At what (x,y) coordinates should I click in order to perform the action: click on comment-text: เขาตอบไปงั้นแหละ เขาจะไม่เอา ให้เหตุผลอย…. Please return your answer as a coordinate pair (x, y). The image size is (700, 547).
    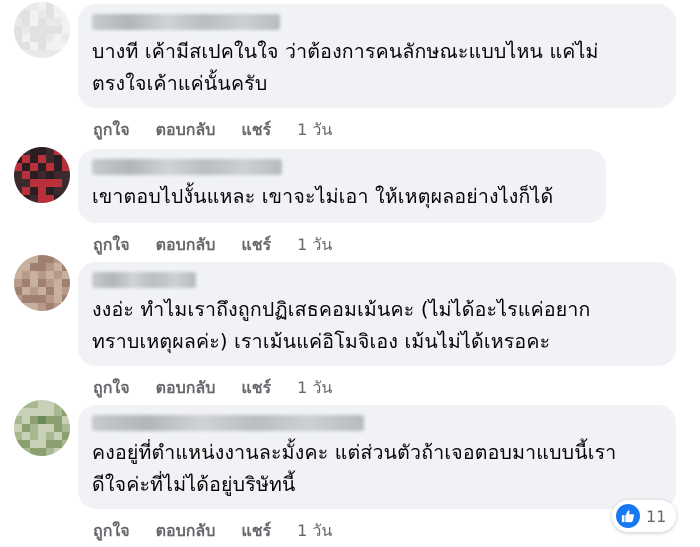
    Looking at the image, I should click on (323, 196).